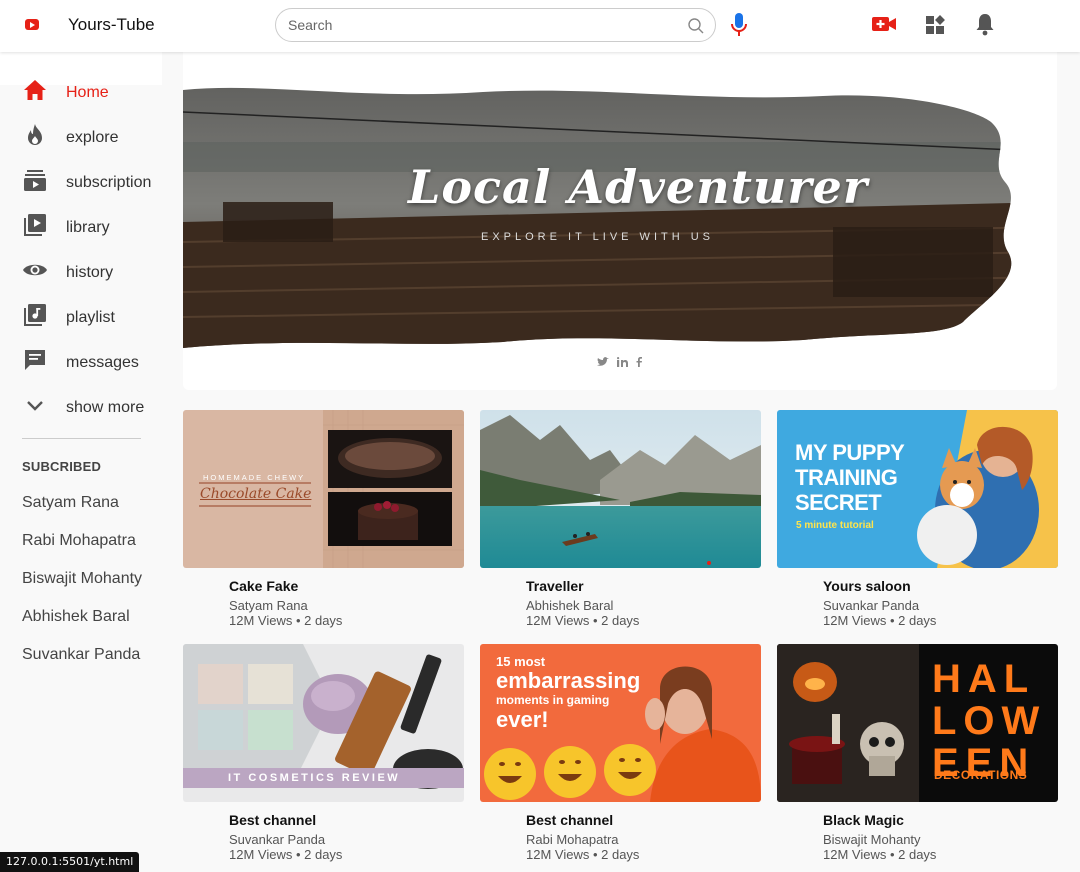 The height and width of the screenshot is (872, 1080). I want to click on subscribed-channel: Abhishek Baral, so click(76, 617).